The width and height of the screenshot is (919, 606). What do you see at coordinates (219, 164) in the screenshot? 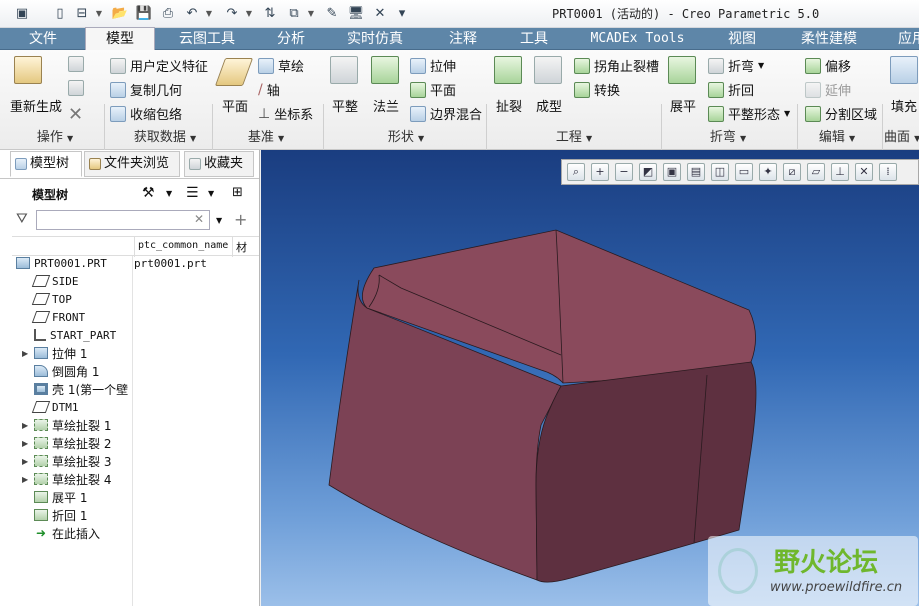
I see `tab-favorites: 收藏夹` at bounding box center [219, 164].